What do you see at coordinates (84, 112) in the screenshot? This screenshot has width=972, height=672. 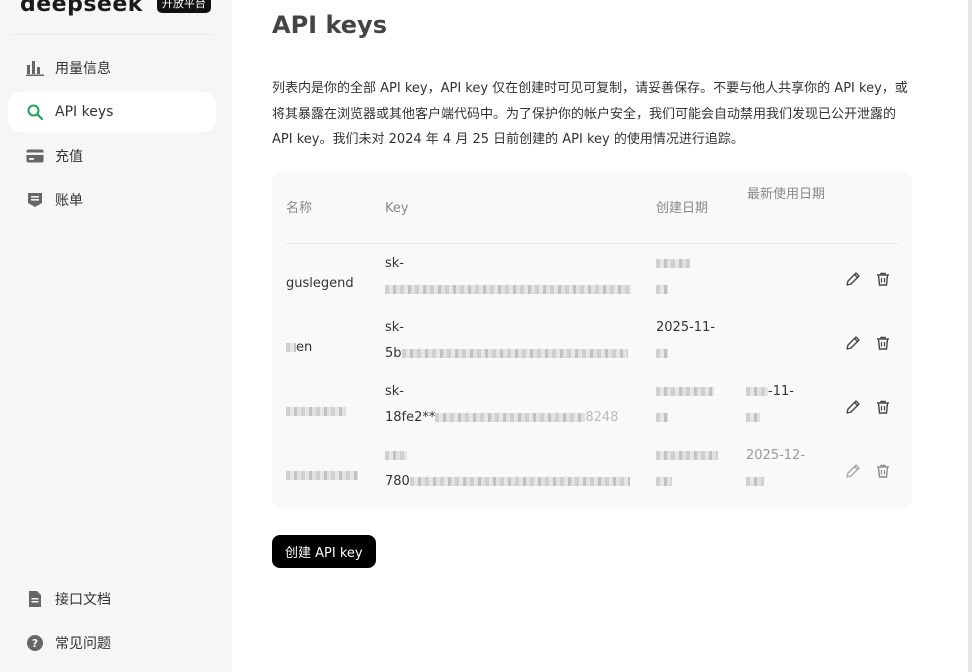 I see `sidebar-item-label: API keys` at bounding box center [84, 112].